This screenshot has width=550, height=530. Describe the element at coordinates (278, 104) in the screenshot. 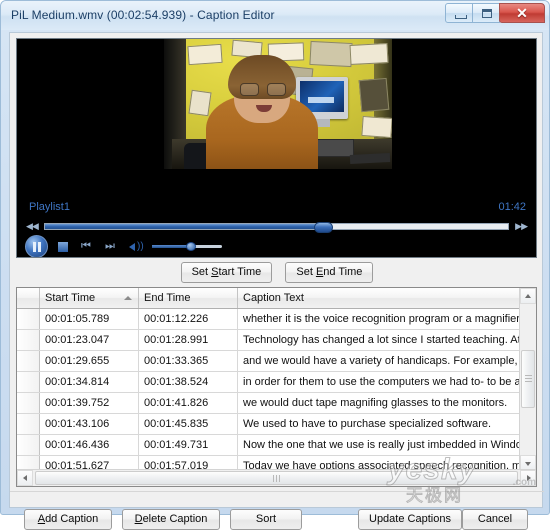

I see `video-frame-image` at that location.